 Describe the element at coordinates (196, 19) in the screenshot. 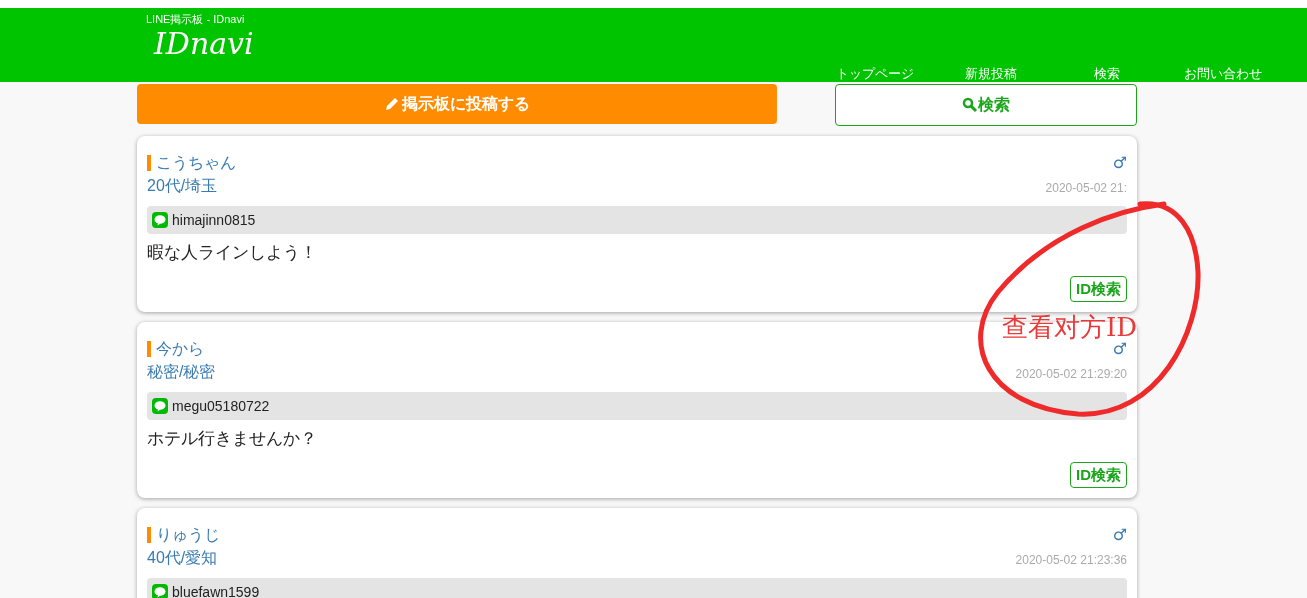

I see `site-subtitle: LINE掲示板 - IDnavi` at that location.